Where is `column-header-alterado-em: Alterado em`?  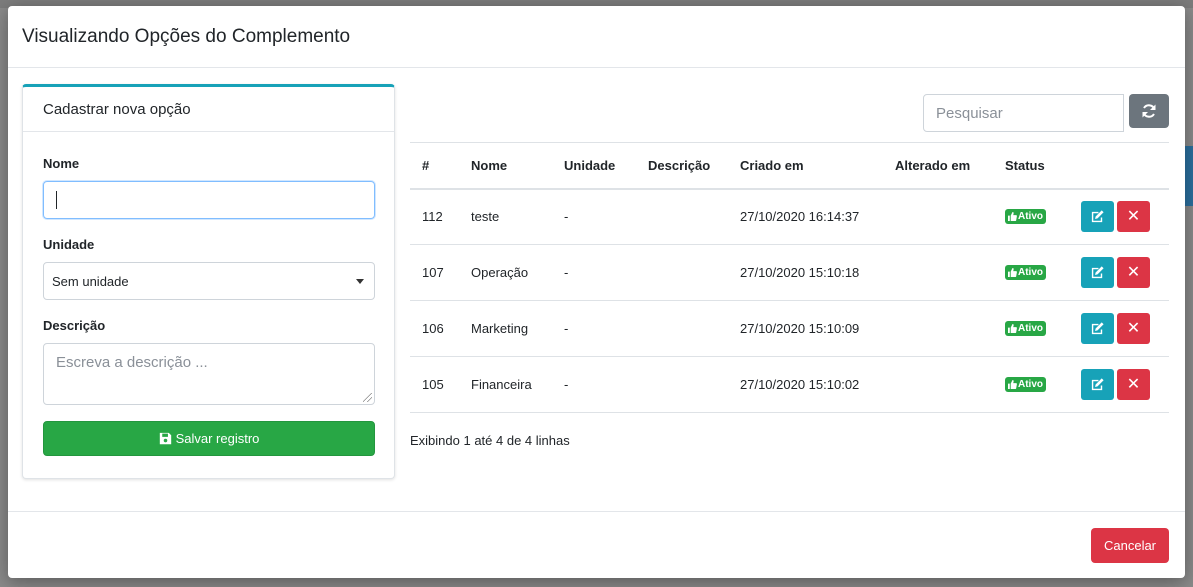 column-header-alterado-em: Alterado em is located at coordinates (938, 166).